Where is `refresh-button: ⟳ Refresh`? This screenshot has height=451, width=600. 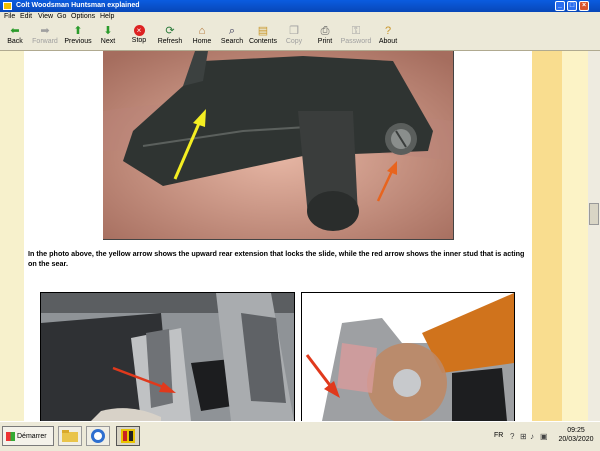 refresh-button: ⟳ Refresh is located at coordinates (170, 35).